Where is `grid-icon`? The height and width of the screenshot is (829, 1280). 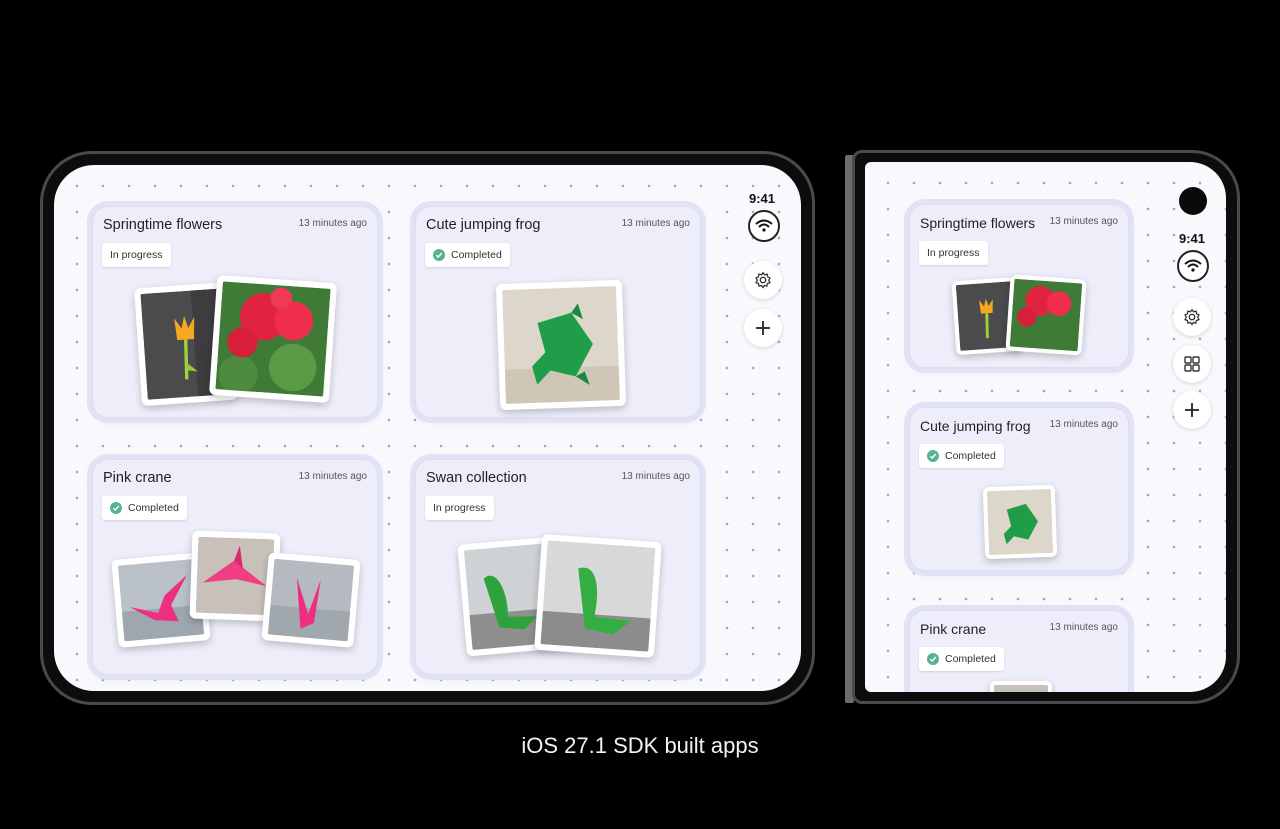
grid-icon is located at coordinates (1192, 364).